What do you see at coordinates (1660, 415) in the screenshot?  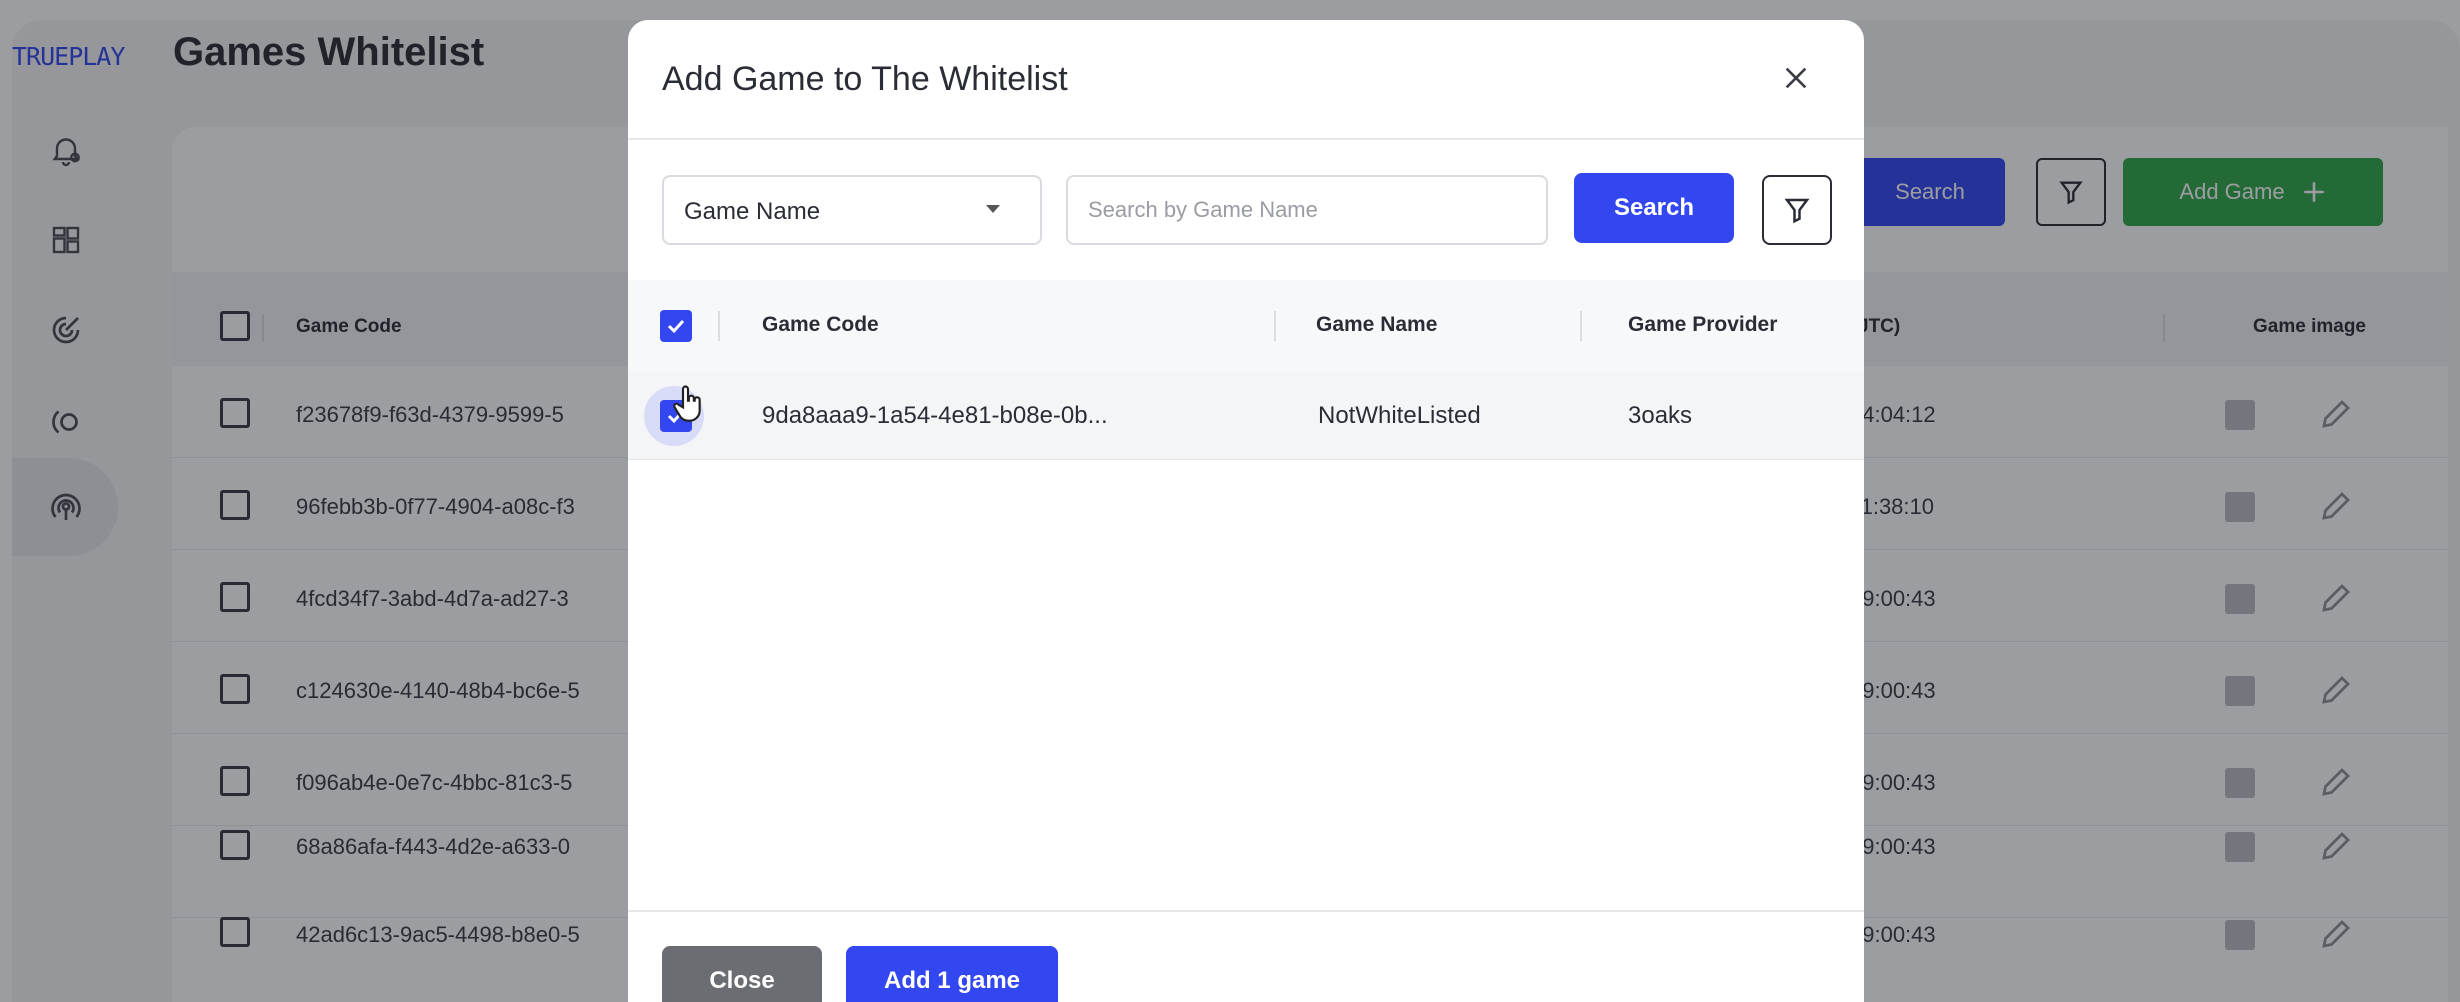 I see `row-game-provider: 3oaks` at bounding box center [1660, 415].